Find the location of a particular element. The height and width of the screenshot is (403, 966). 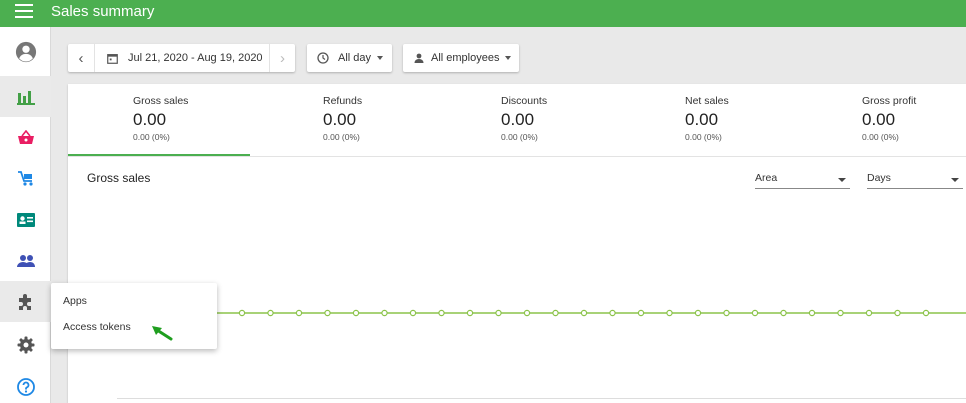

stat-discounts: Discounts 0.00 0.00 (0%) is located at coordinates (524, 118).